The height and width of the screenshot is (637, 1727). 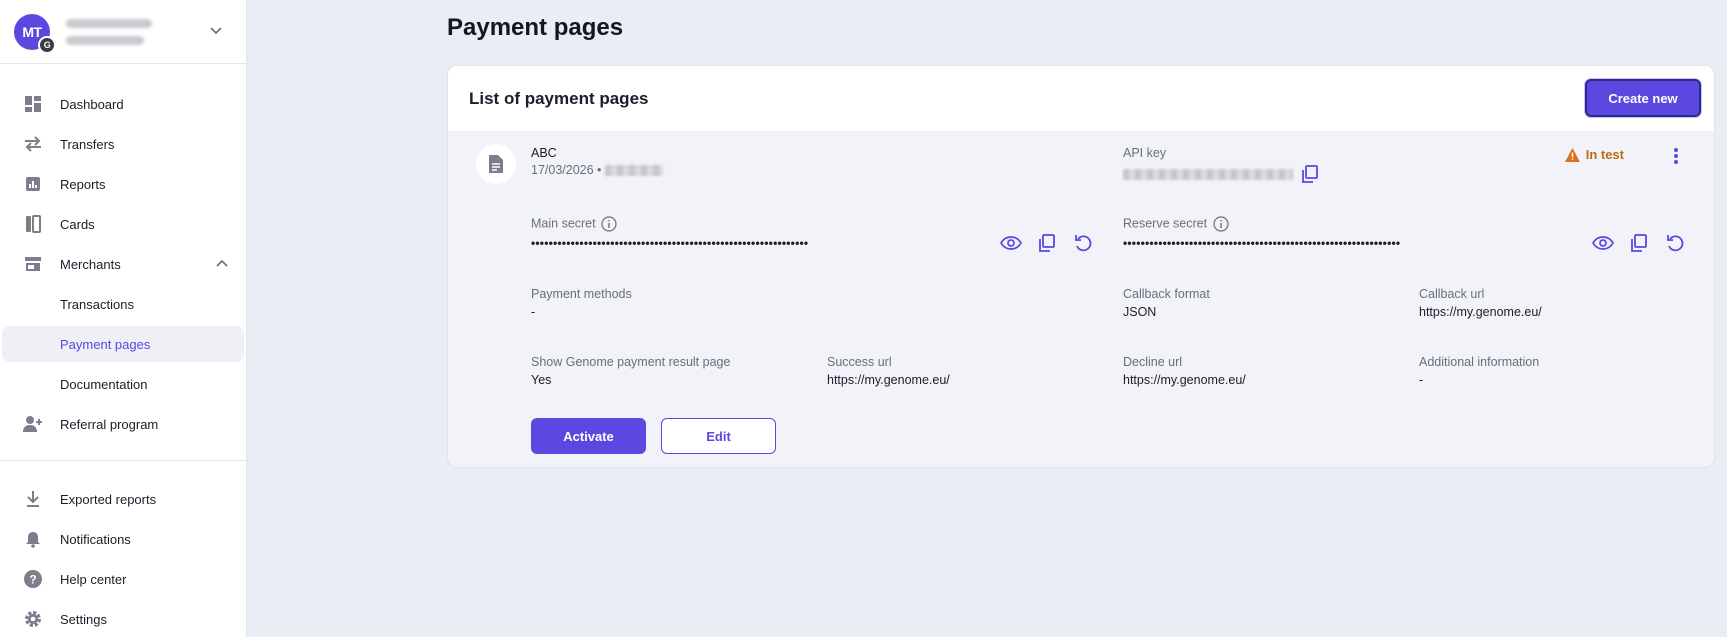 I want to click on sidebar-item-transactions: Transactions, so click(x=123, y=304).